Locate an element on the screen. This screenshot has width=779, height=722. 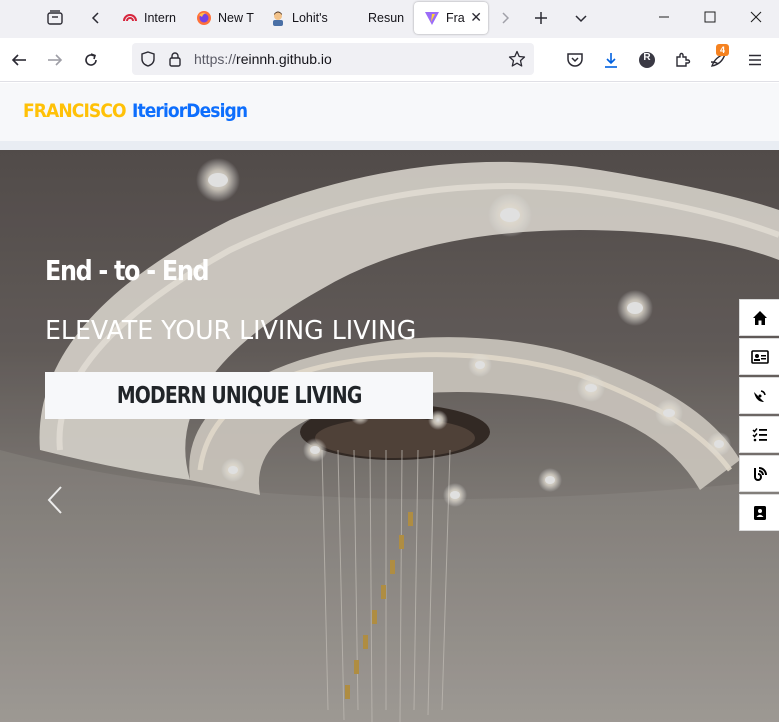
side-nav-projects is located at coordinates (759, 434).